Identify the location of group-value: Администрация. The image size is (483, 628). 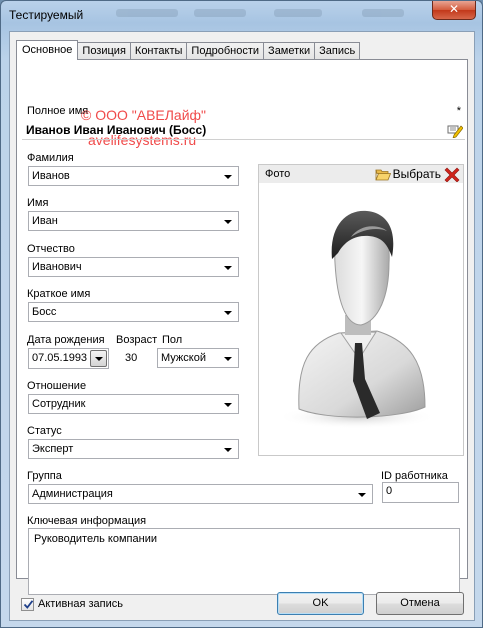
(72, 494).